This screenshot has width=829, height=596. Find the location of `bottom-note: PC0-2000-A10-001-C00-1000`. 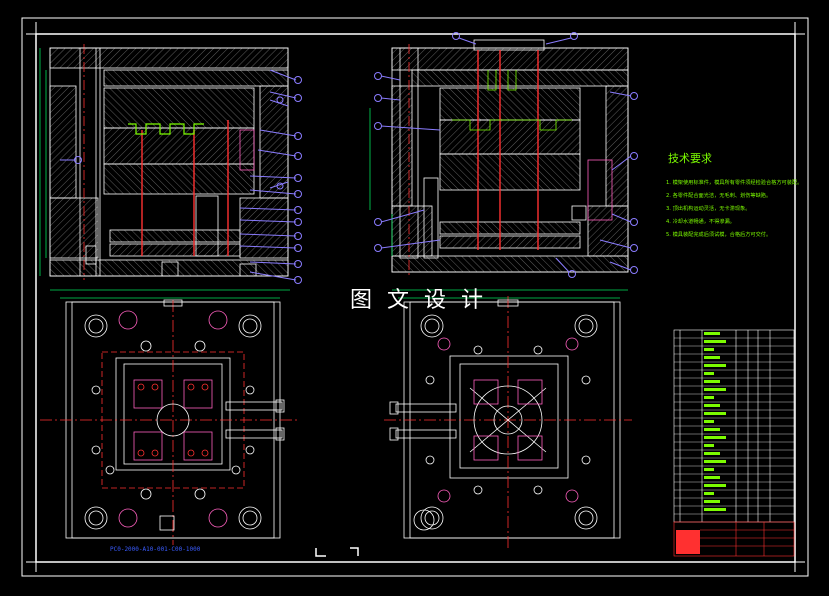

bottom-note: PC0-2000-A10-001-C00-1000 is located at coordinates (155, 549).